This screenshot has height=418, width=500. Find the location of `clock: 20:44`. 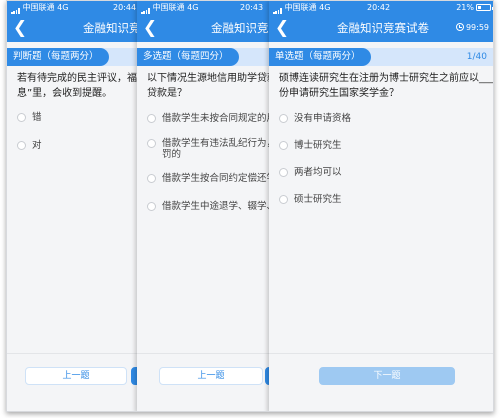

clock: 20:44 is located at coordinates (125, 7).